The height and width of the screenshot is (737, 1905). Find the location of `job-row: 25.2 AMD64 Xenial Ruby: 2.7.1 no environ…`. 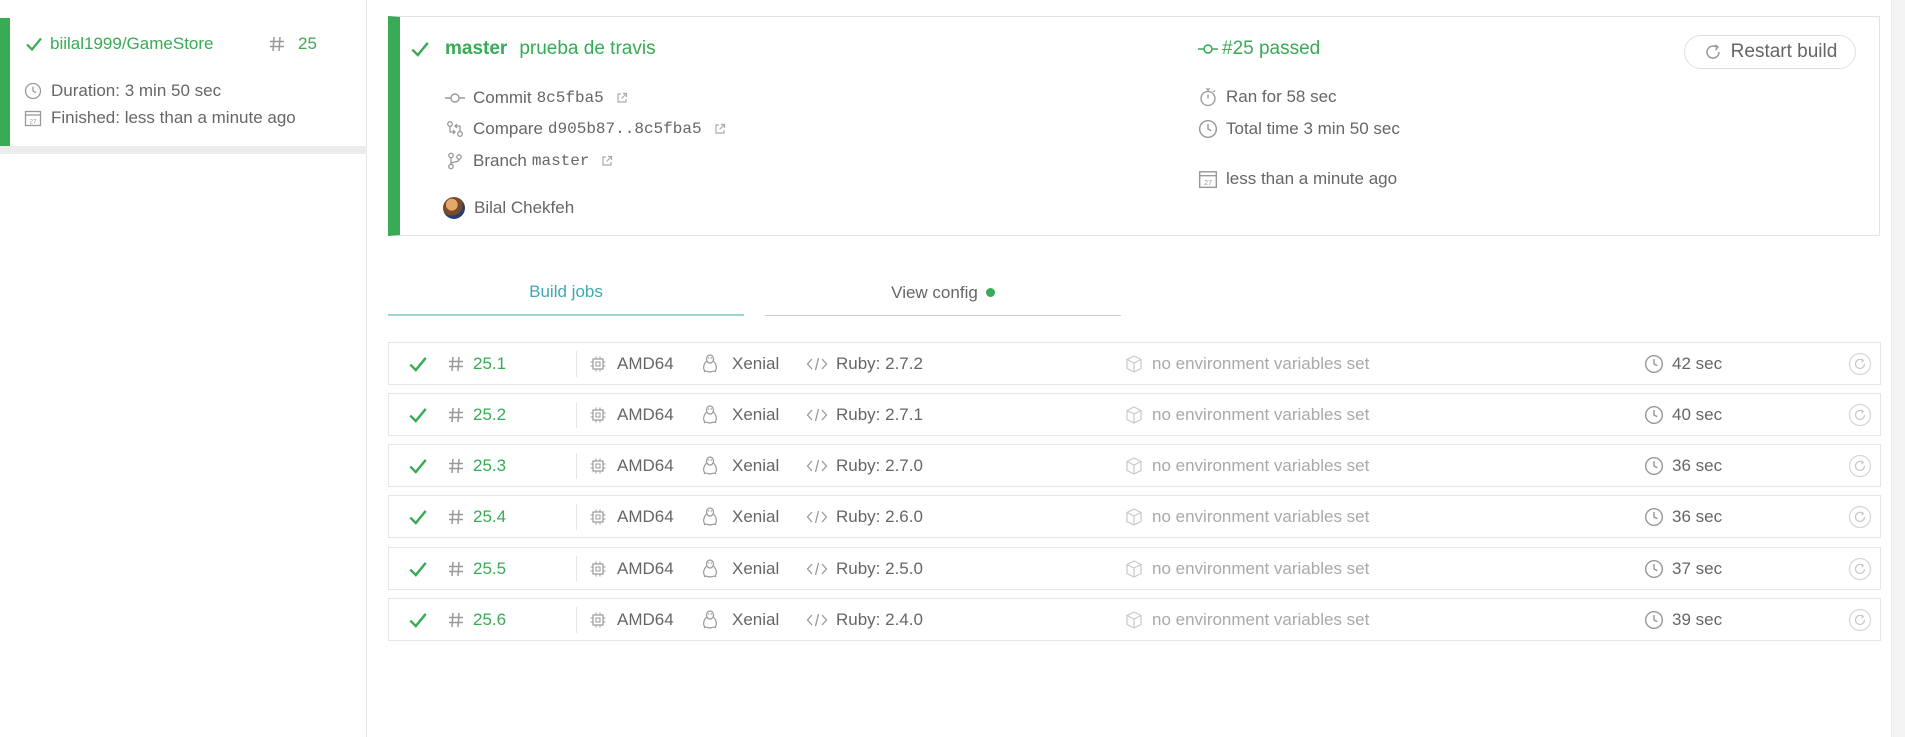

job-row: 25.2 AMD64 Xenial Ruby: 2.7.1 no environ… is located at coordinates (1134, 414).